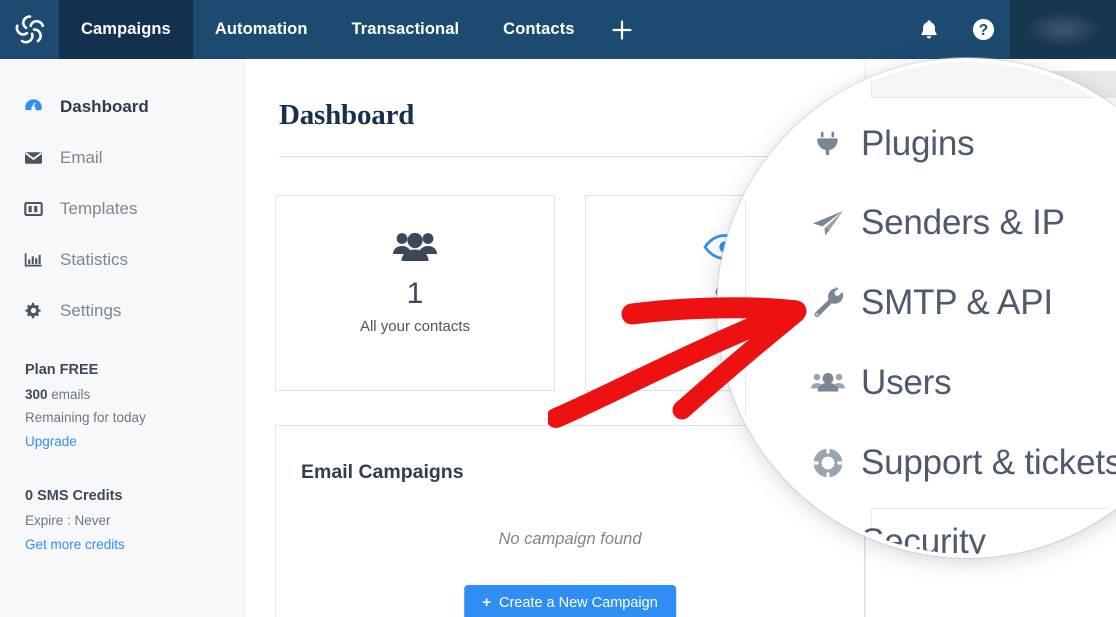  I want to click on add-new-button, so click(622, 29).